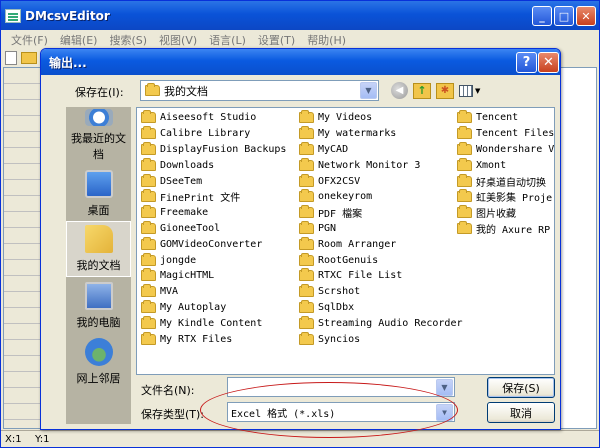 This screenshot has height=448, width=600. I want to click on folder-item: Downloads, so click(213, 165).